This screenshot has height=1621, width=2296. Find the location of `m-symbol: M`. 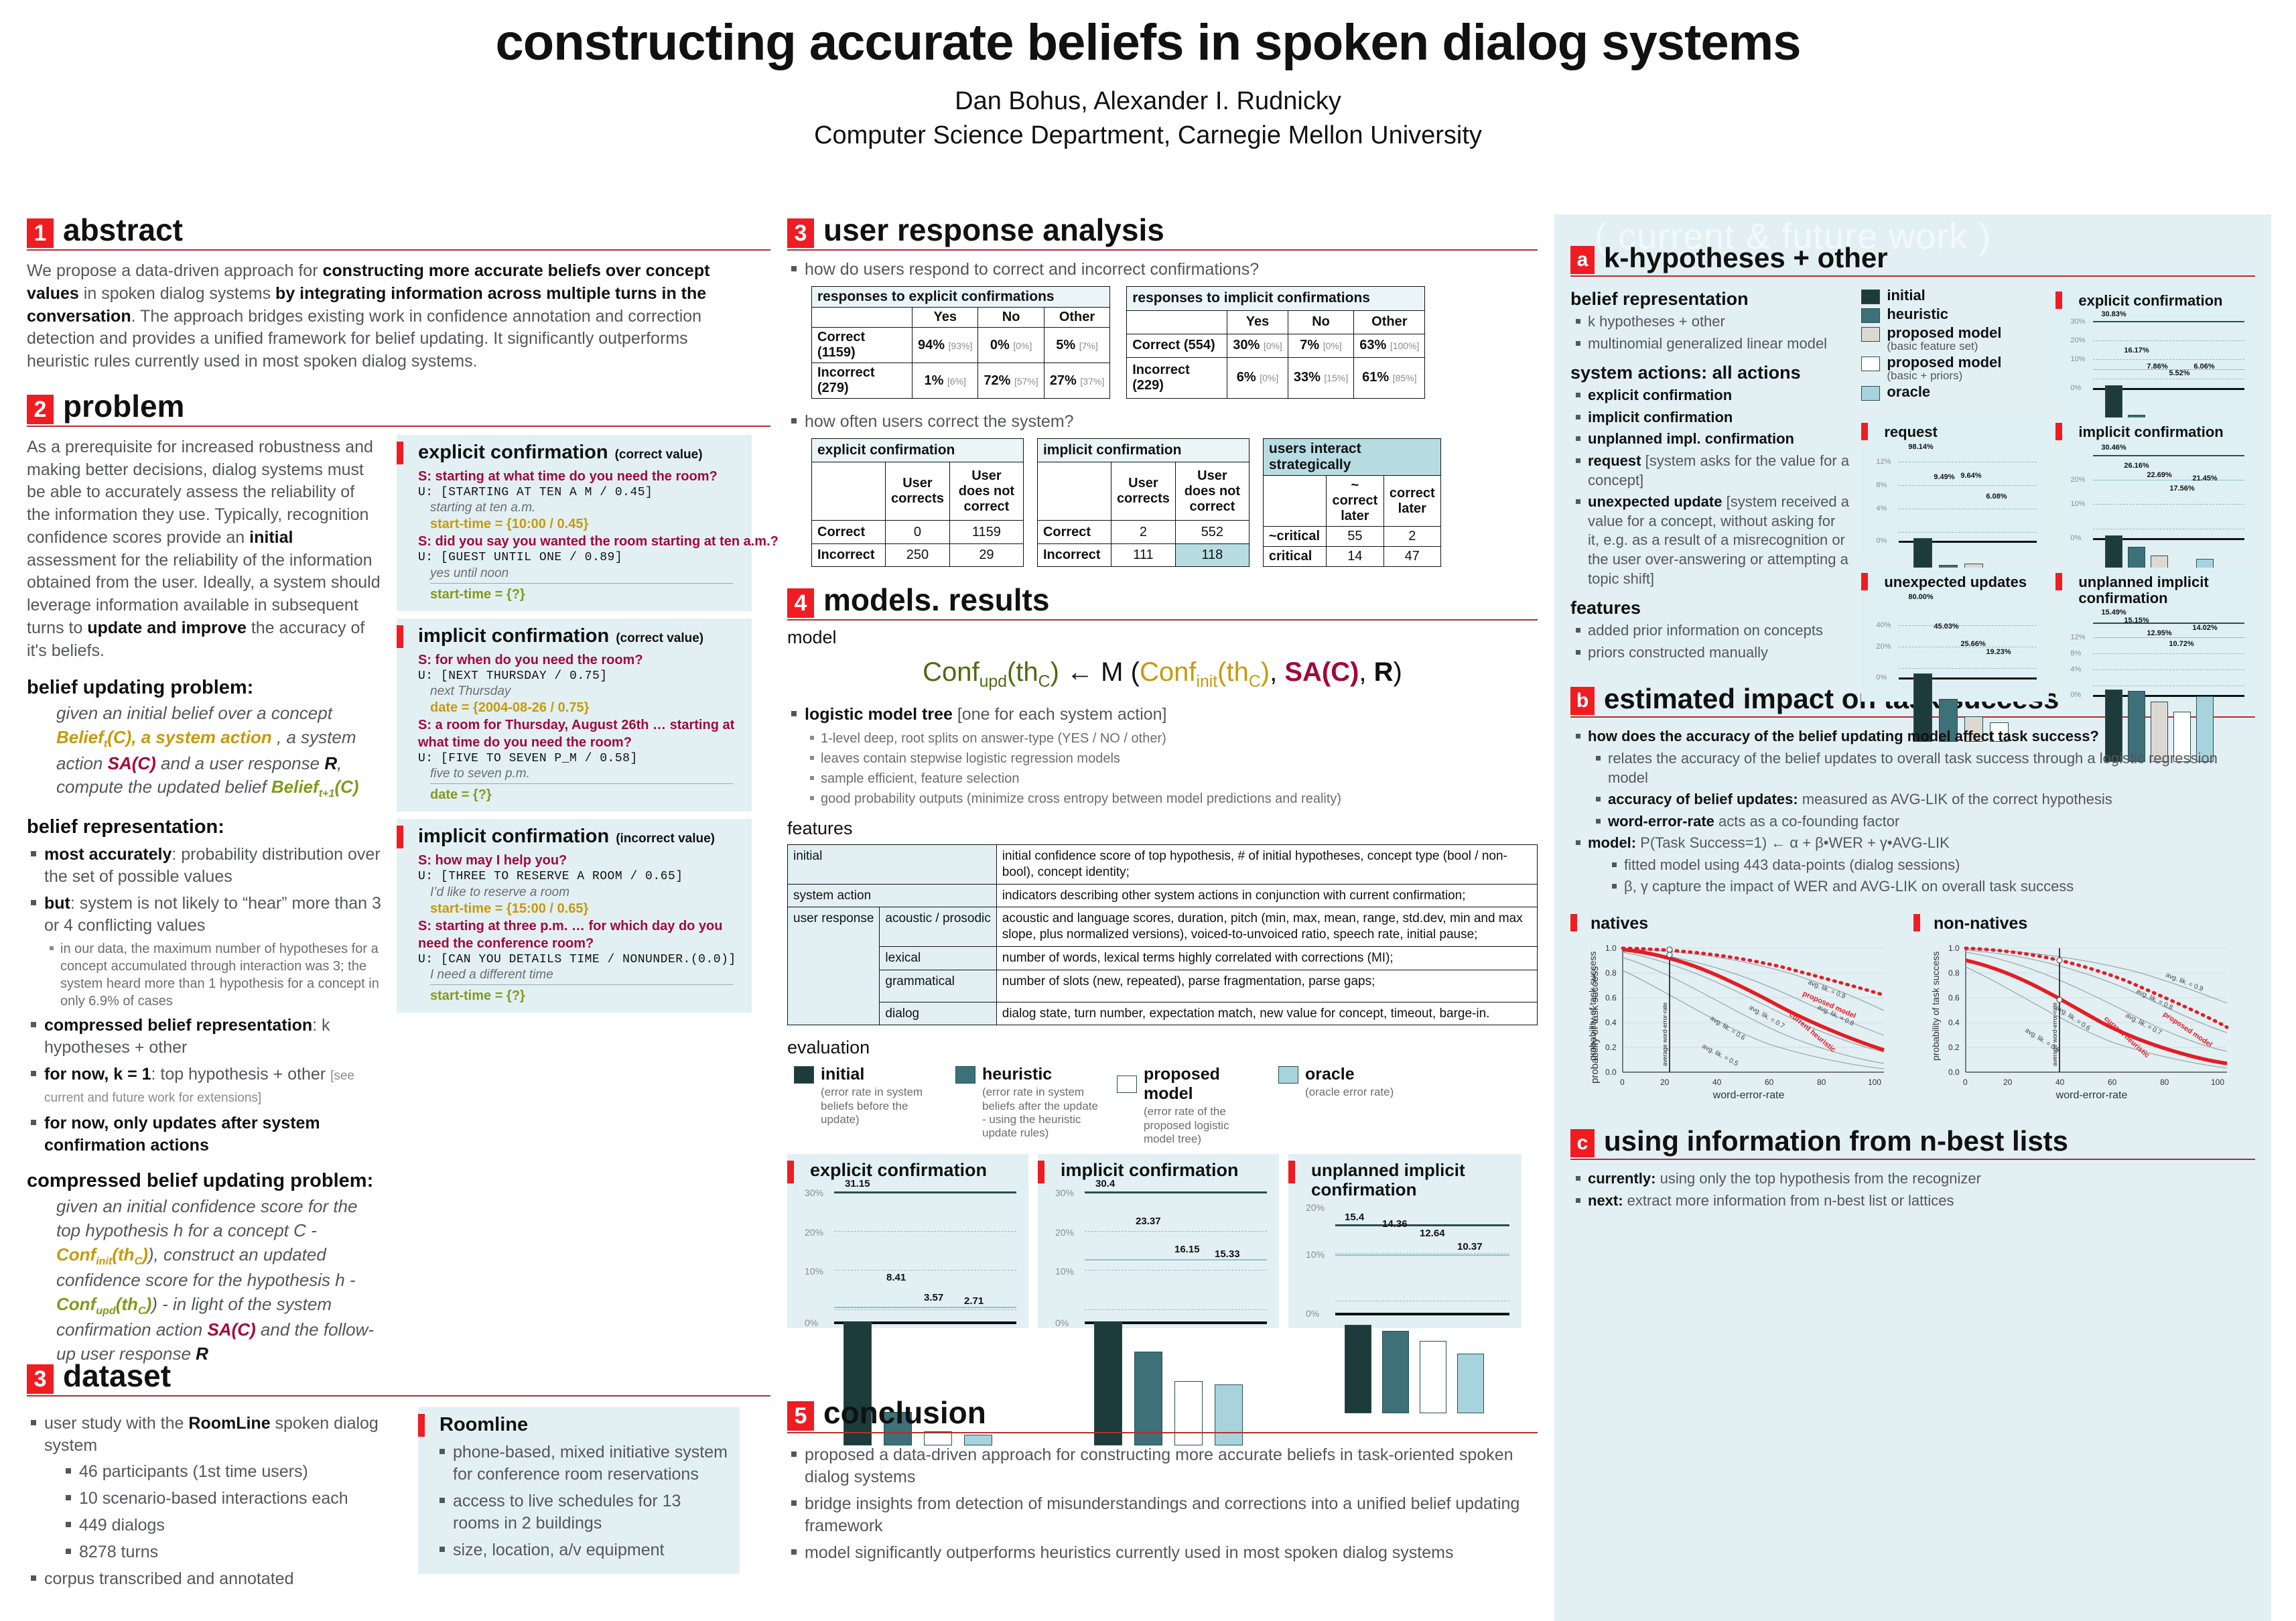

m-symbol: M is located at coordinates (1112, 672).